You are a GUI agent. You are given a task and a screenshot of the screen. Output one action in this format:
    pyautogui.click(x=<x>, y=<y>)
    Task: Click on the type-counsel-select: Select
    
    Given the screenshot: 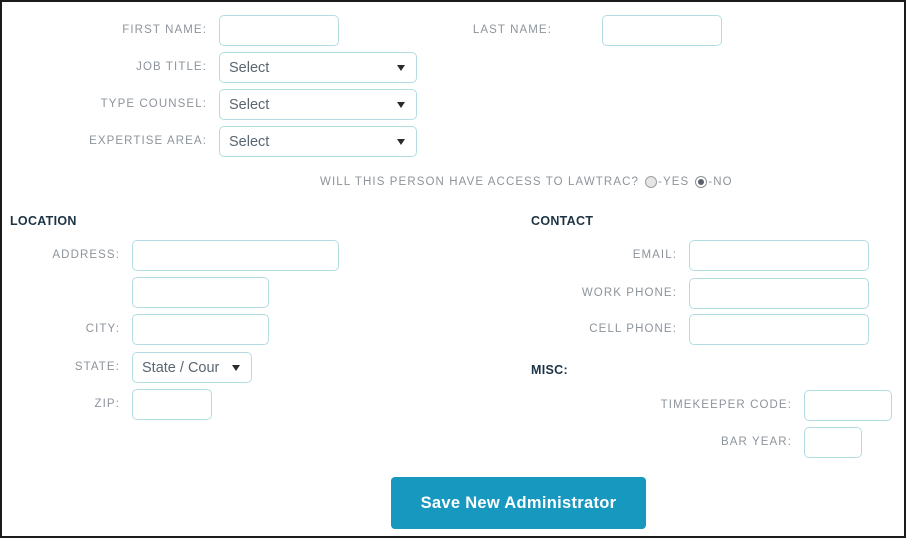 What is the action you would take?
    pyautogui.click(x=318, y=104)
    